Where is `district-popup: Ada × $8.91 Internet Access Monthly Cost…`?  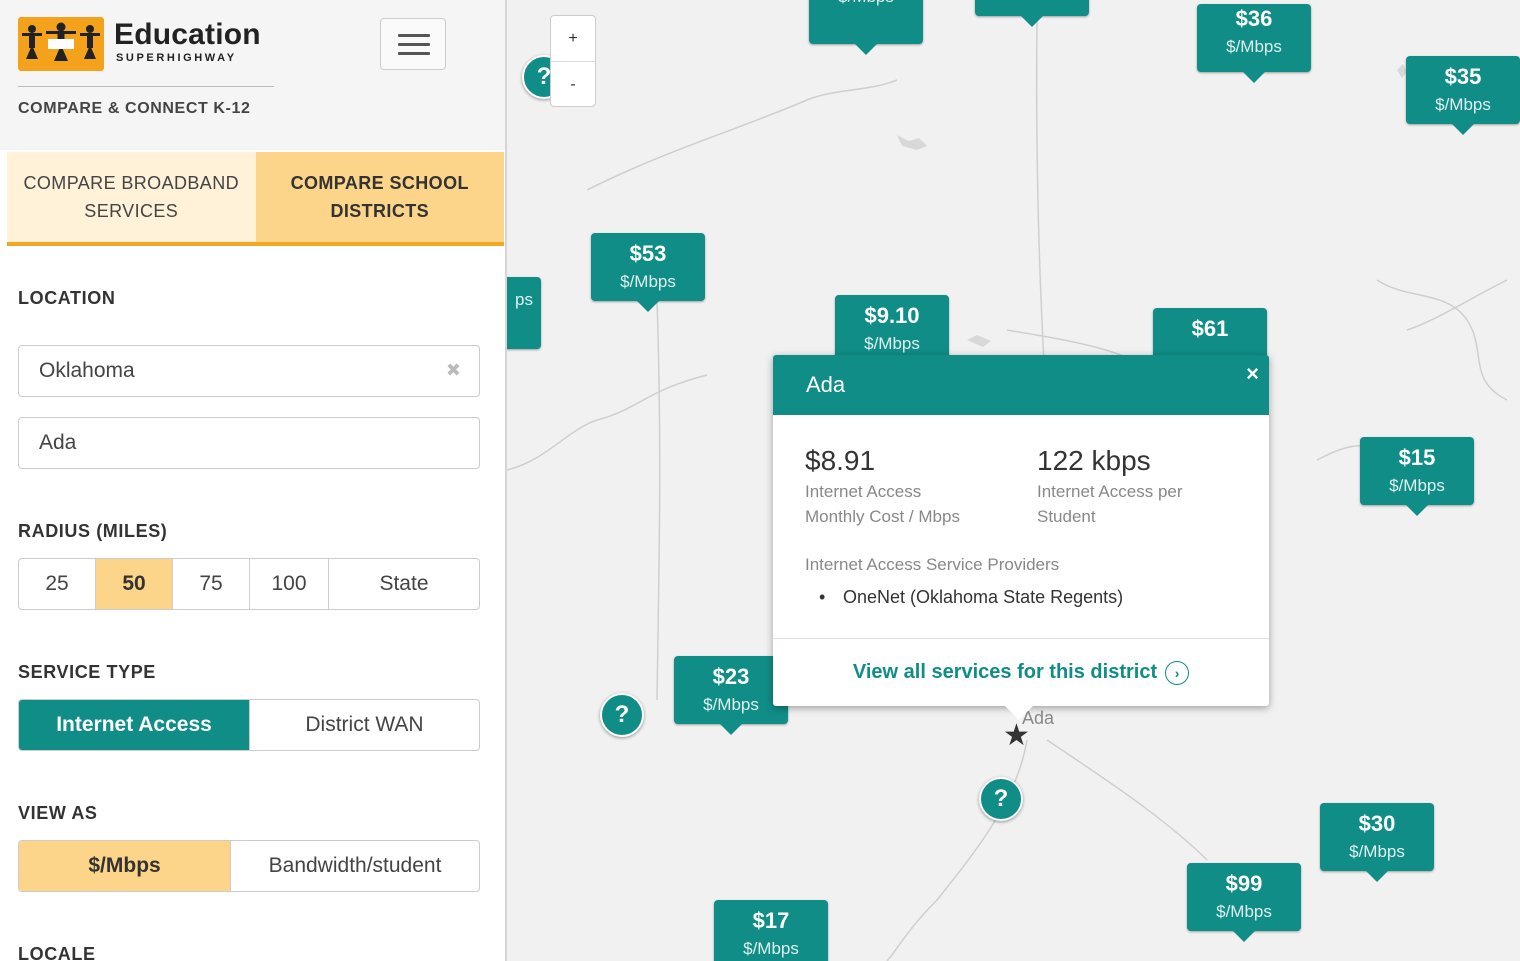
district-popup: Ada × $8.91 Internet Access Monthly Cost… is located at coordinates (1021, 537).